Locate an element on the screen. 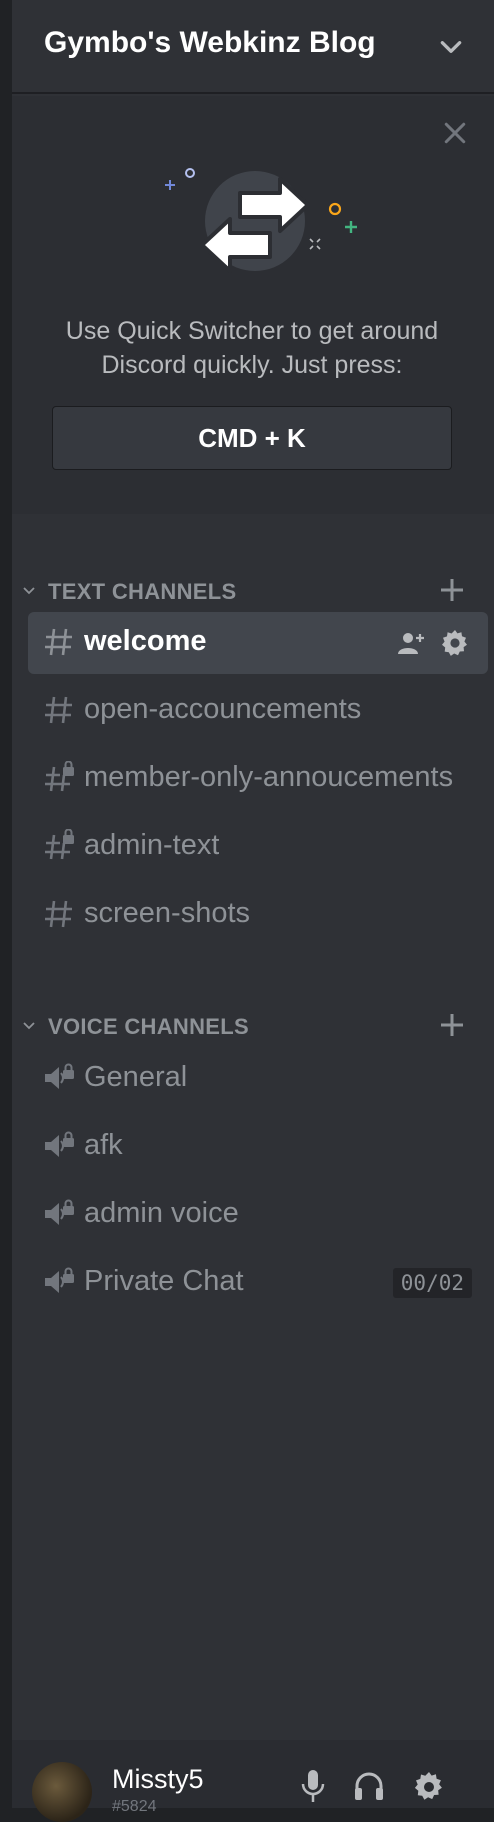 The width and height of the screenshot is (494, 1822). voice-channel-private-chat: Private Chat 00/02 is located at coordinates (258, 1283).